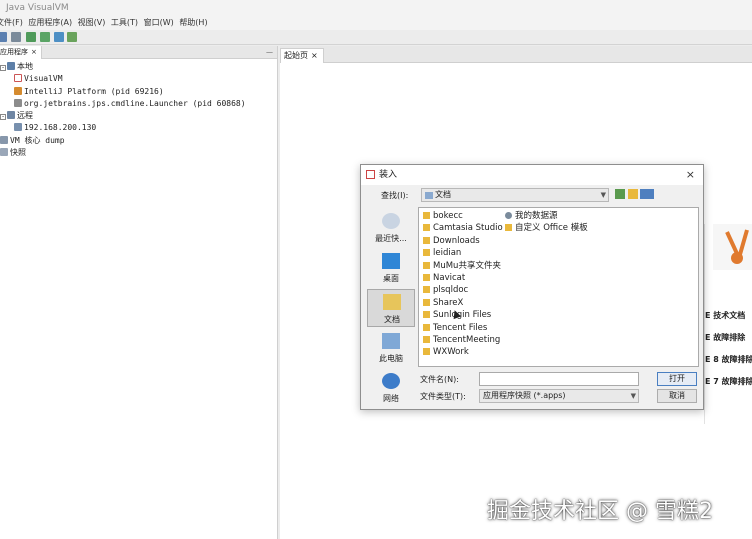  I want to click on list-item: 我的数据源, so click(531, 216).